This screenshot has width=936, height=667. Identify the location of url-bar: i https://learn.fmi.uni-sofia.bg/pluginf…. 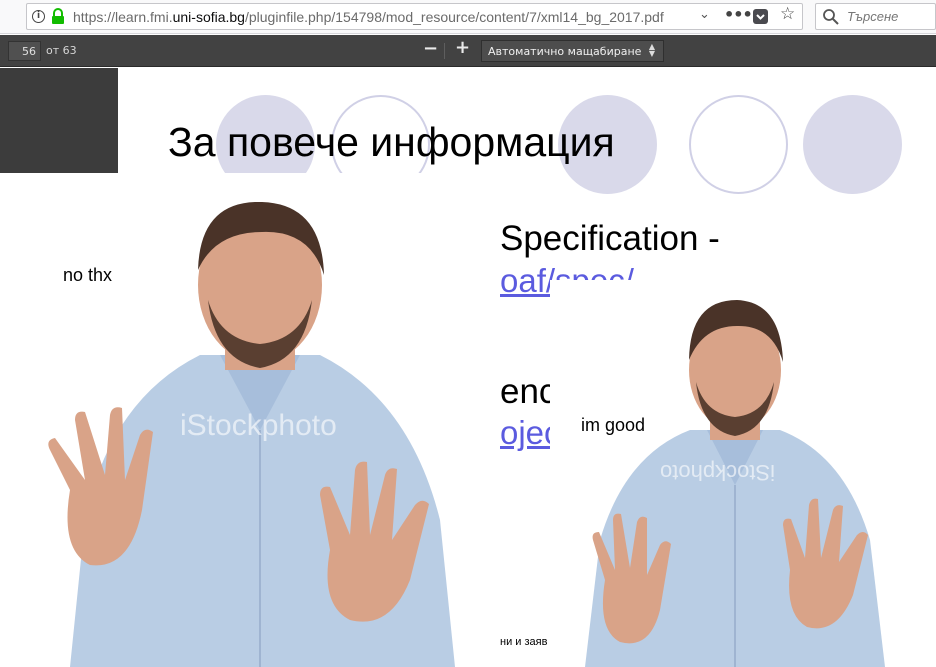
(414, 16).